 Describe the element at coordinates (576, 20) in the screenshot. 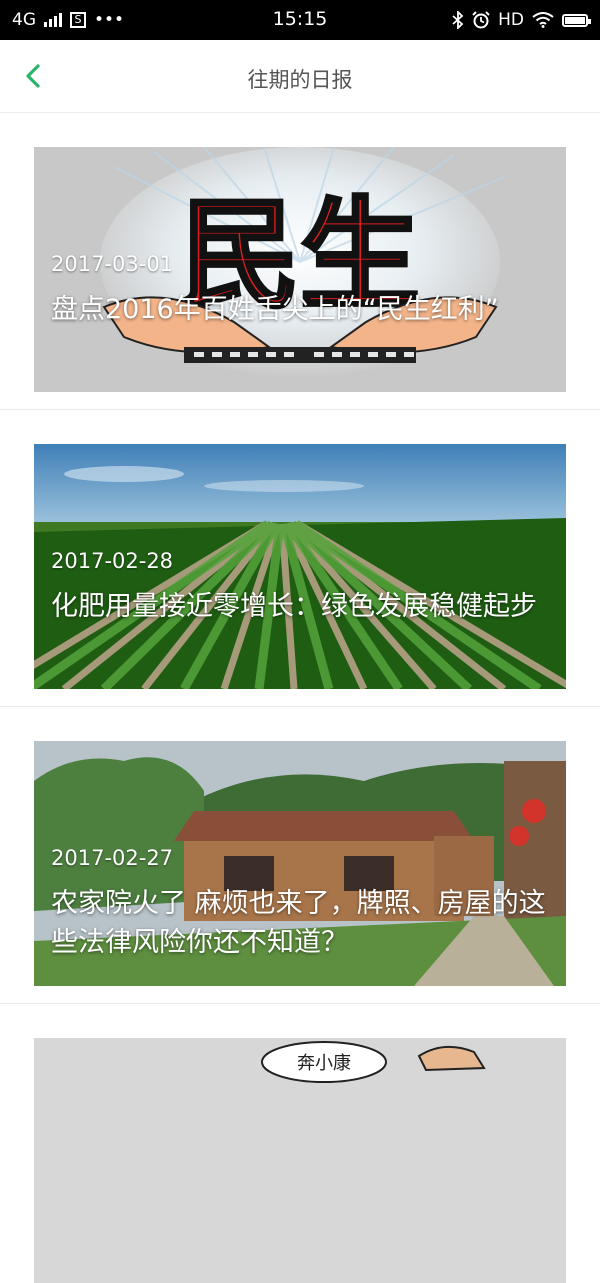

I see `battery-icon` at that location.